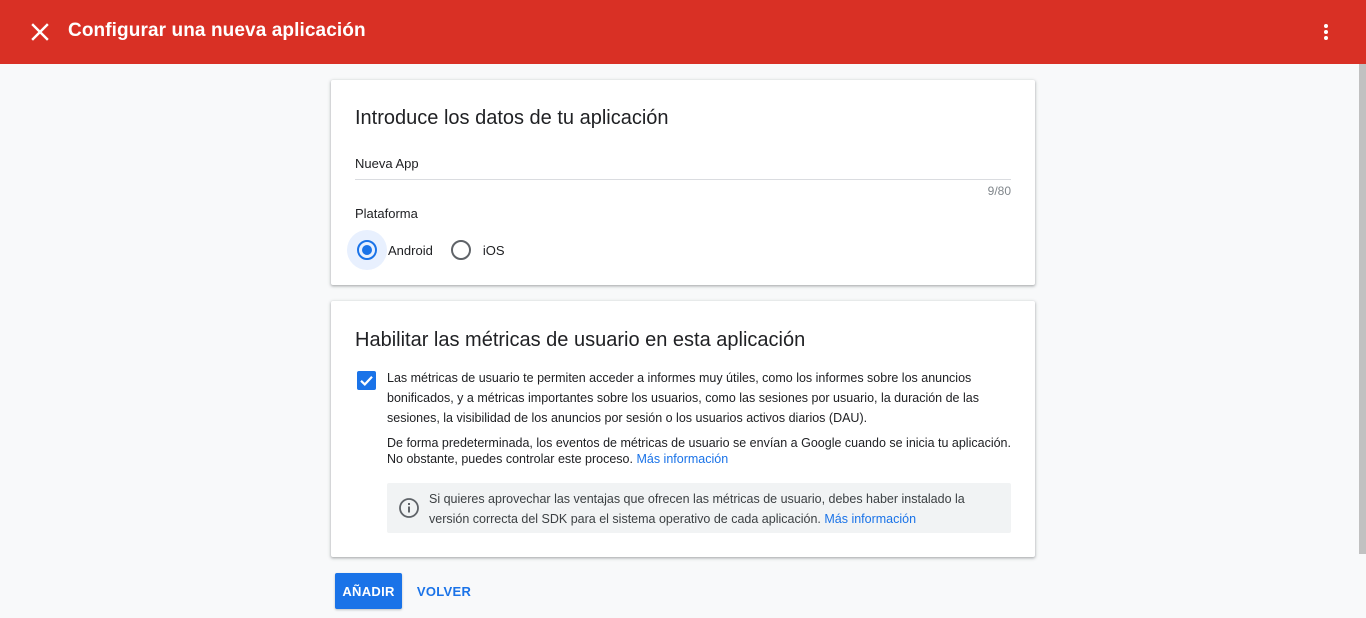 The width and height of the screenshot is (1366, 618). I want to click on back-button: VOLVER, so click(444, 591).